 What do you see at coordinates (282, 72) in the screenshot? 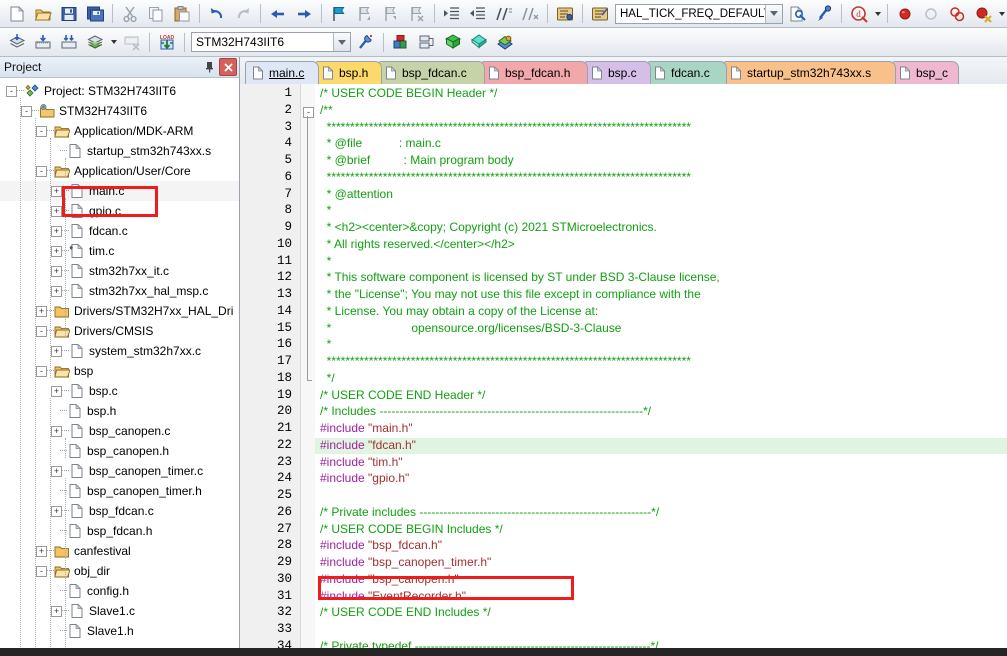
I see `editor-tab-active: main.c` at bounding box center [282, 72].